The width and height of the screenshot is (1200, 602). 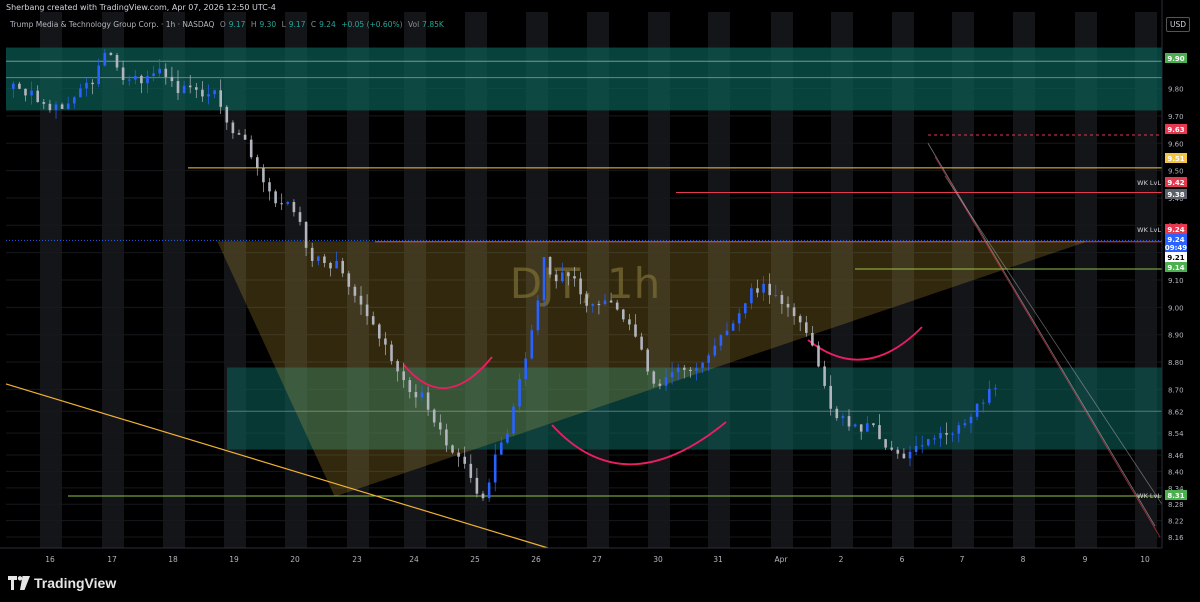 I want to click on price-tick-label: 8.70, so click(x=1176, y=390).